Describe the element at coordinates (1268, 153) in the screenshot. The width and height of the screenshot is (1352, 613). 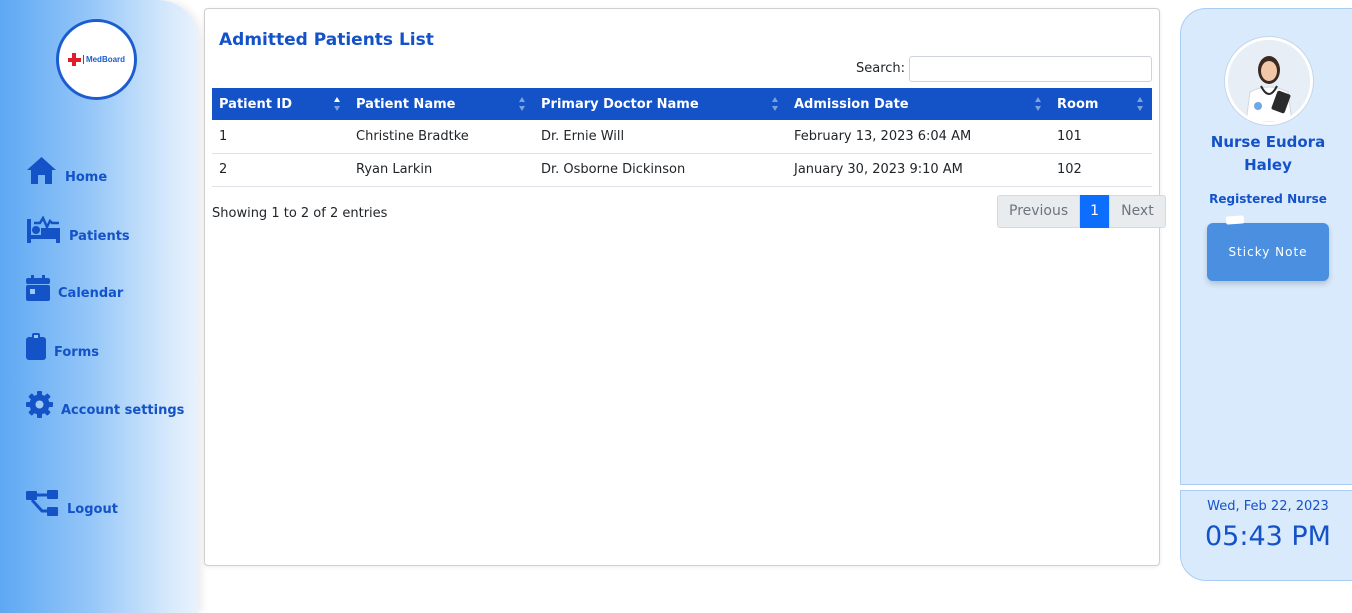
I see `nurse-name: Nurse Eudora Haley` at that location.